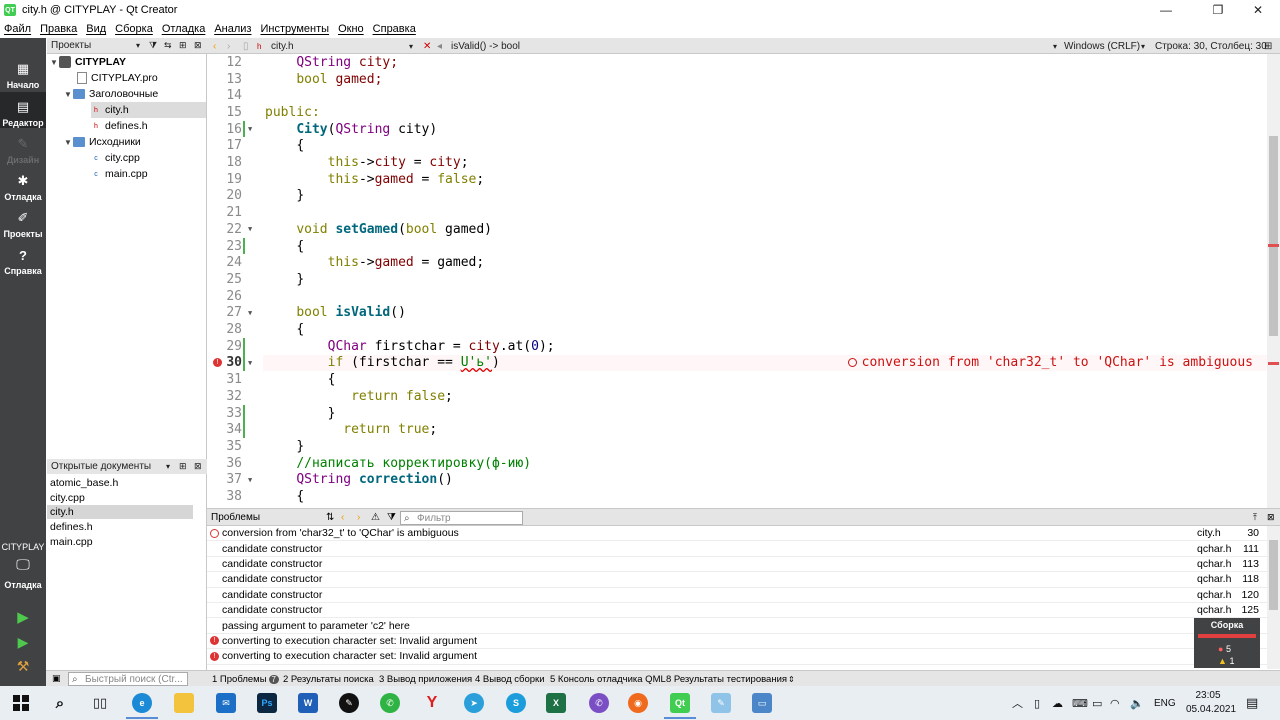  I want to click on sort-icon: ⇅, so click(330, 517).